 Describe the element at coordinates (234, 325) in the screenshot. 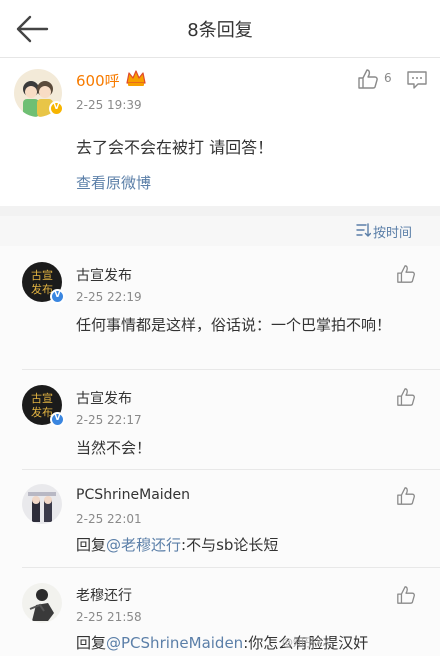

I see `comment-text: 任何事情都是这样，俗话说：一个巴掌拍不响！` at that location.